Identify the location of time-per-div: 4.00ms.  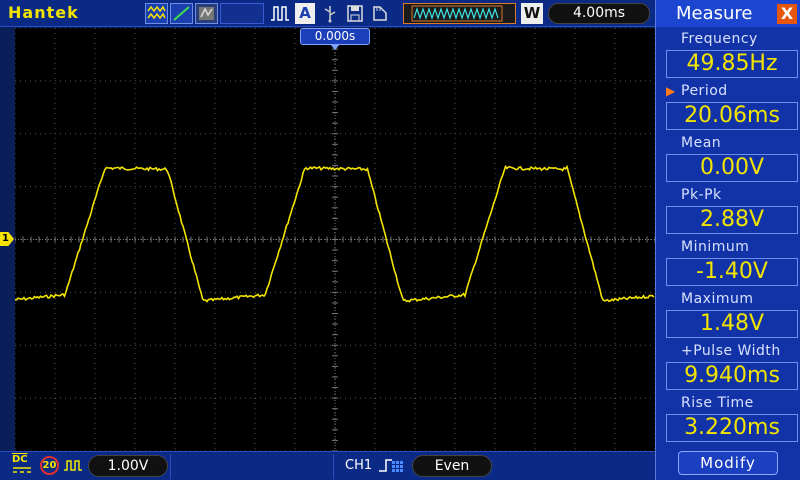
(599, 13).